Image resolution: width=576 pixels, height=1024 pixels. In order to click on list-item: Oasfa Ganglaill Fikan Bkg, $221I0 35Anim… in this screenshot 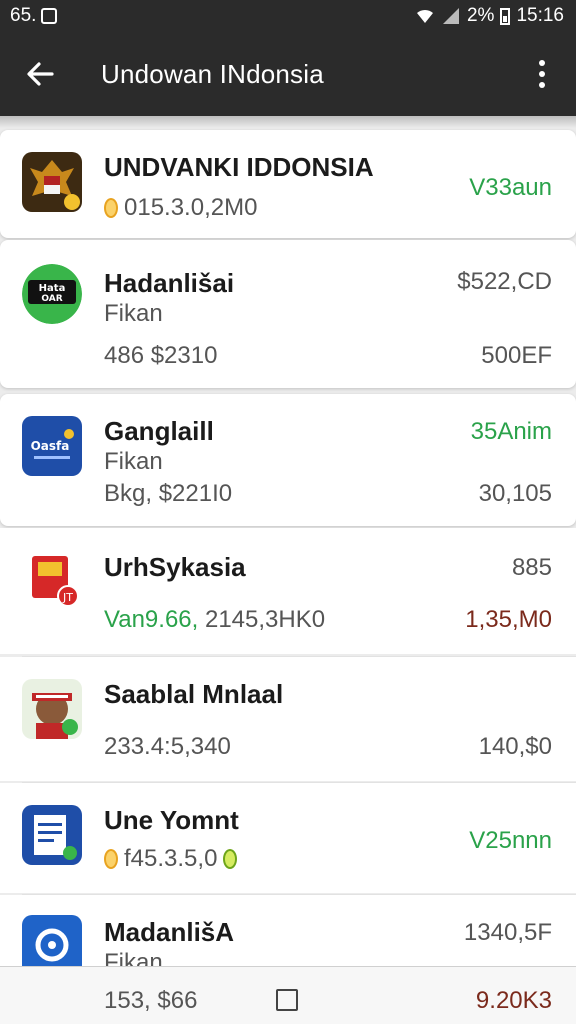, I will do `click(288, 460)`.